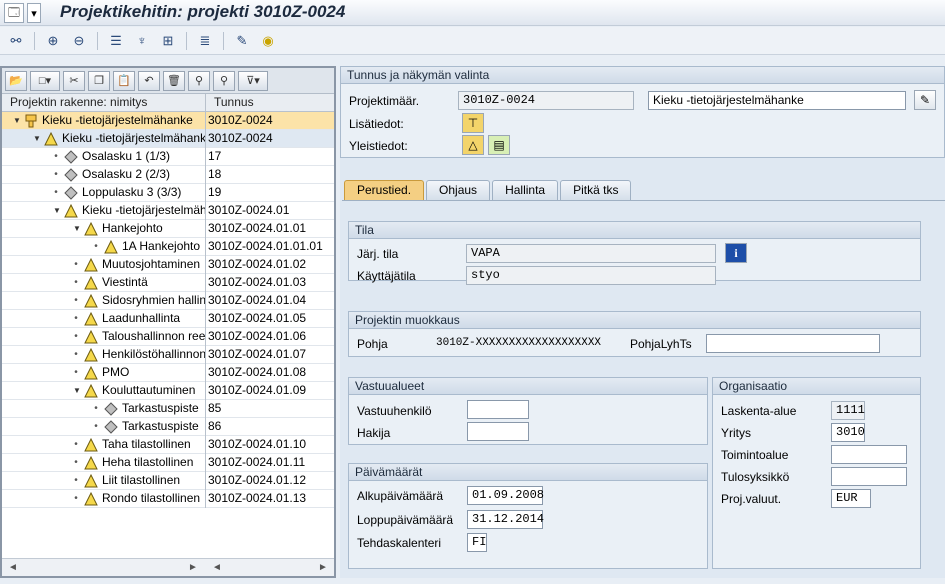 Image resolution: width=945 pixels, height=584 pixels. What do you see at coordinates (498, 409) in the screenshot?
I see `vastuuhenkilo-field` at bounding box center [498, 409].